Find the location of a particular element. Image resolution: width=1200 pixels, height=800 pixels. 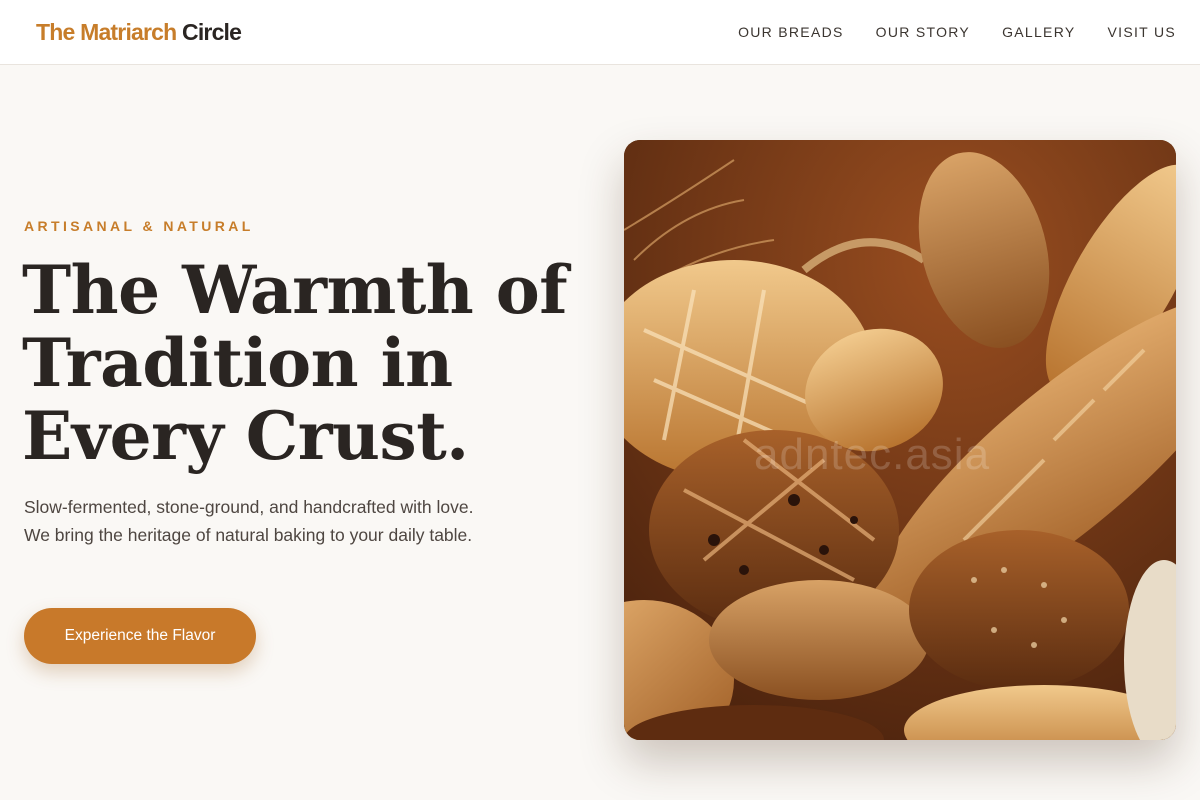

experience-flavor-button: Experience the Flavor is located at coordinates (140, 636).